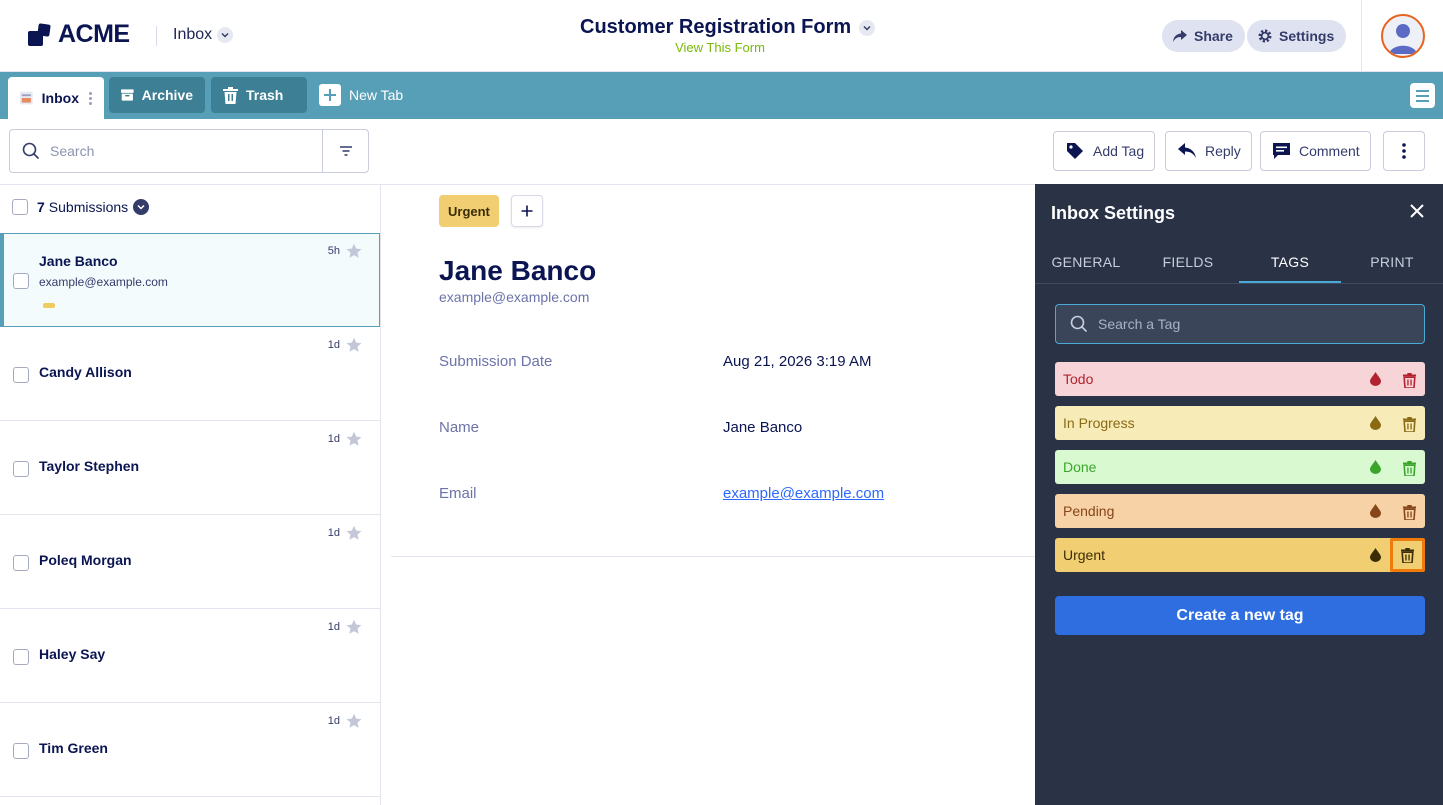 This screenshot has width=1443, height=805. What do you see at coordinates (514, 297) in the screenshot?
I see `detail-email: example@example.com` at bounding box center [514, 297].